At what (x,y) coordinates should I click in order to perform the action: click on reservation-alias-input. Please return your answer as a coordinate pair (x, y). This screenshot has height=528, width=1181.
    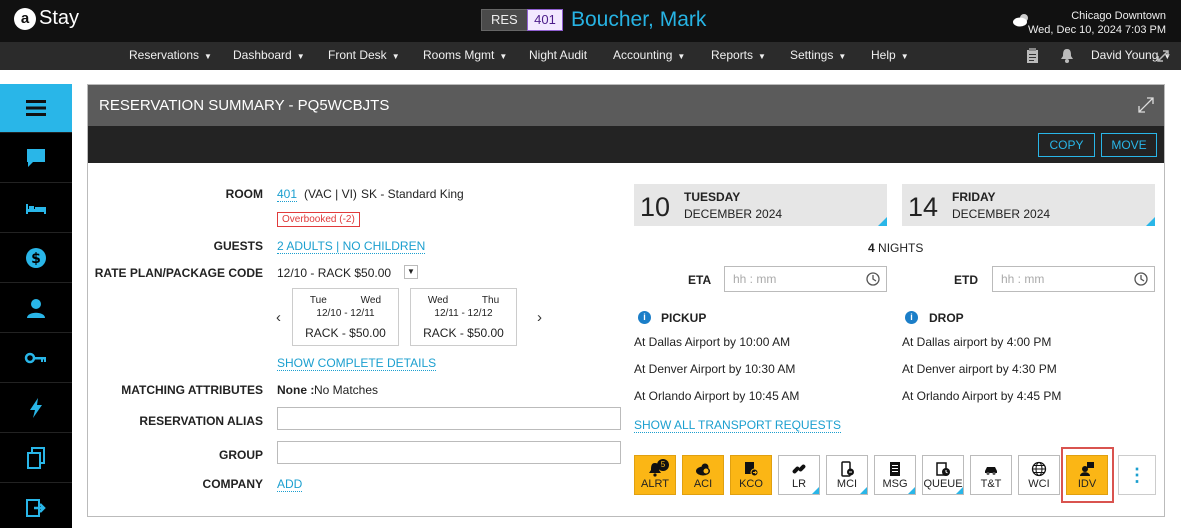
    Looking at the image, I should click on (449, 418).